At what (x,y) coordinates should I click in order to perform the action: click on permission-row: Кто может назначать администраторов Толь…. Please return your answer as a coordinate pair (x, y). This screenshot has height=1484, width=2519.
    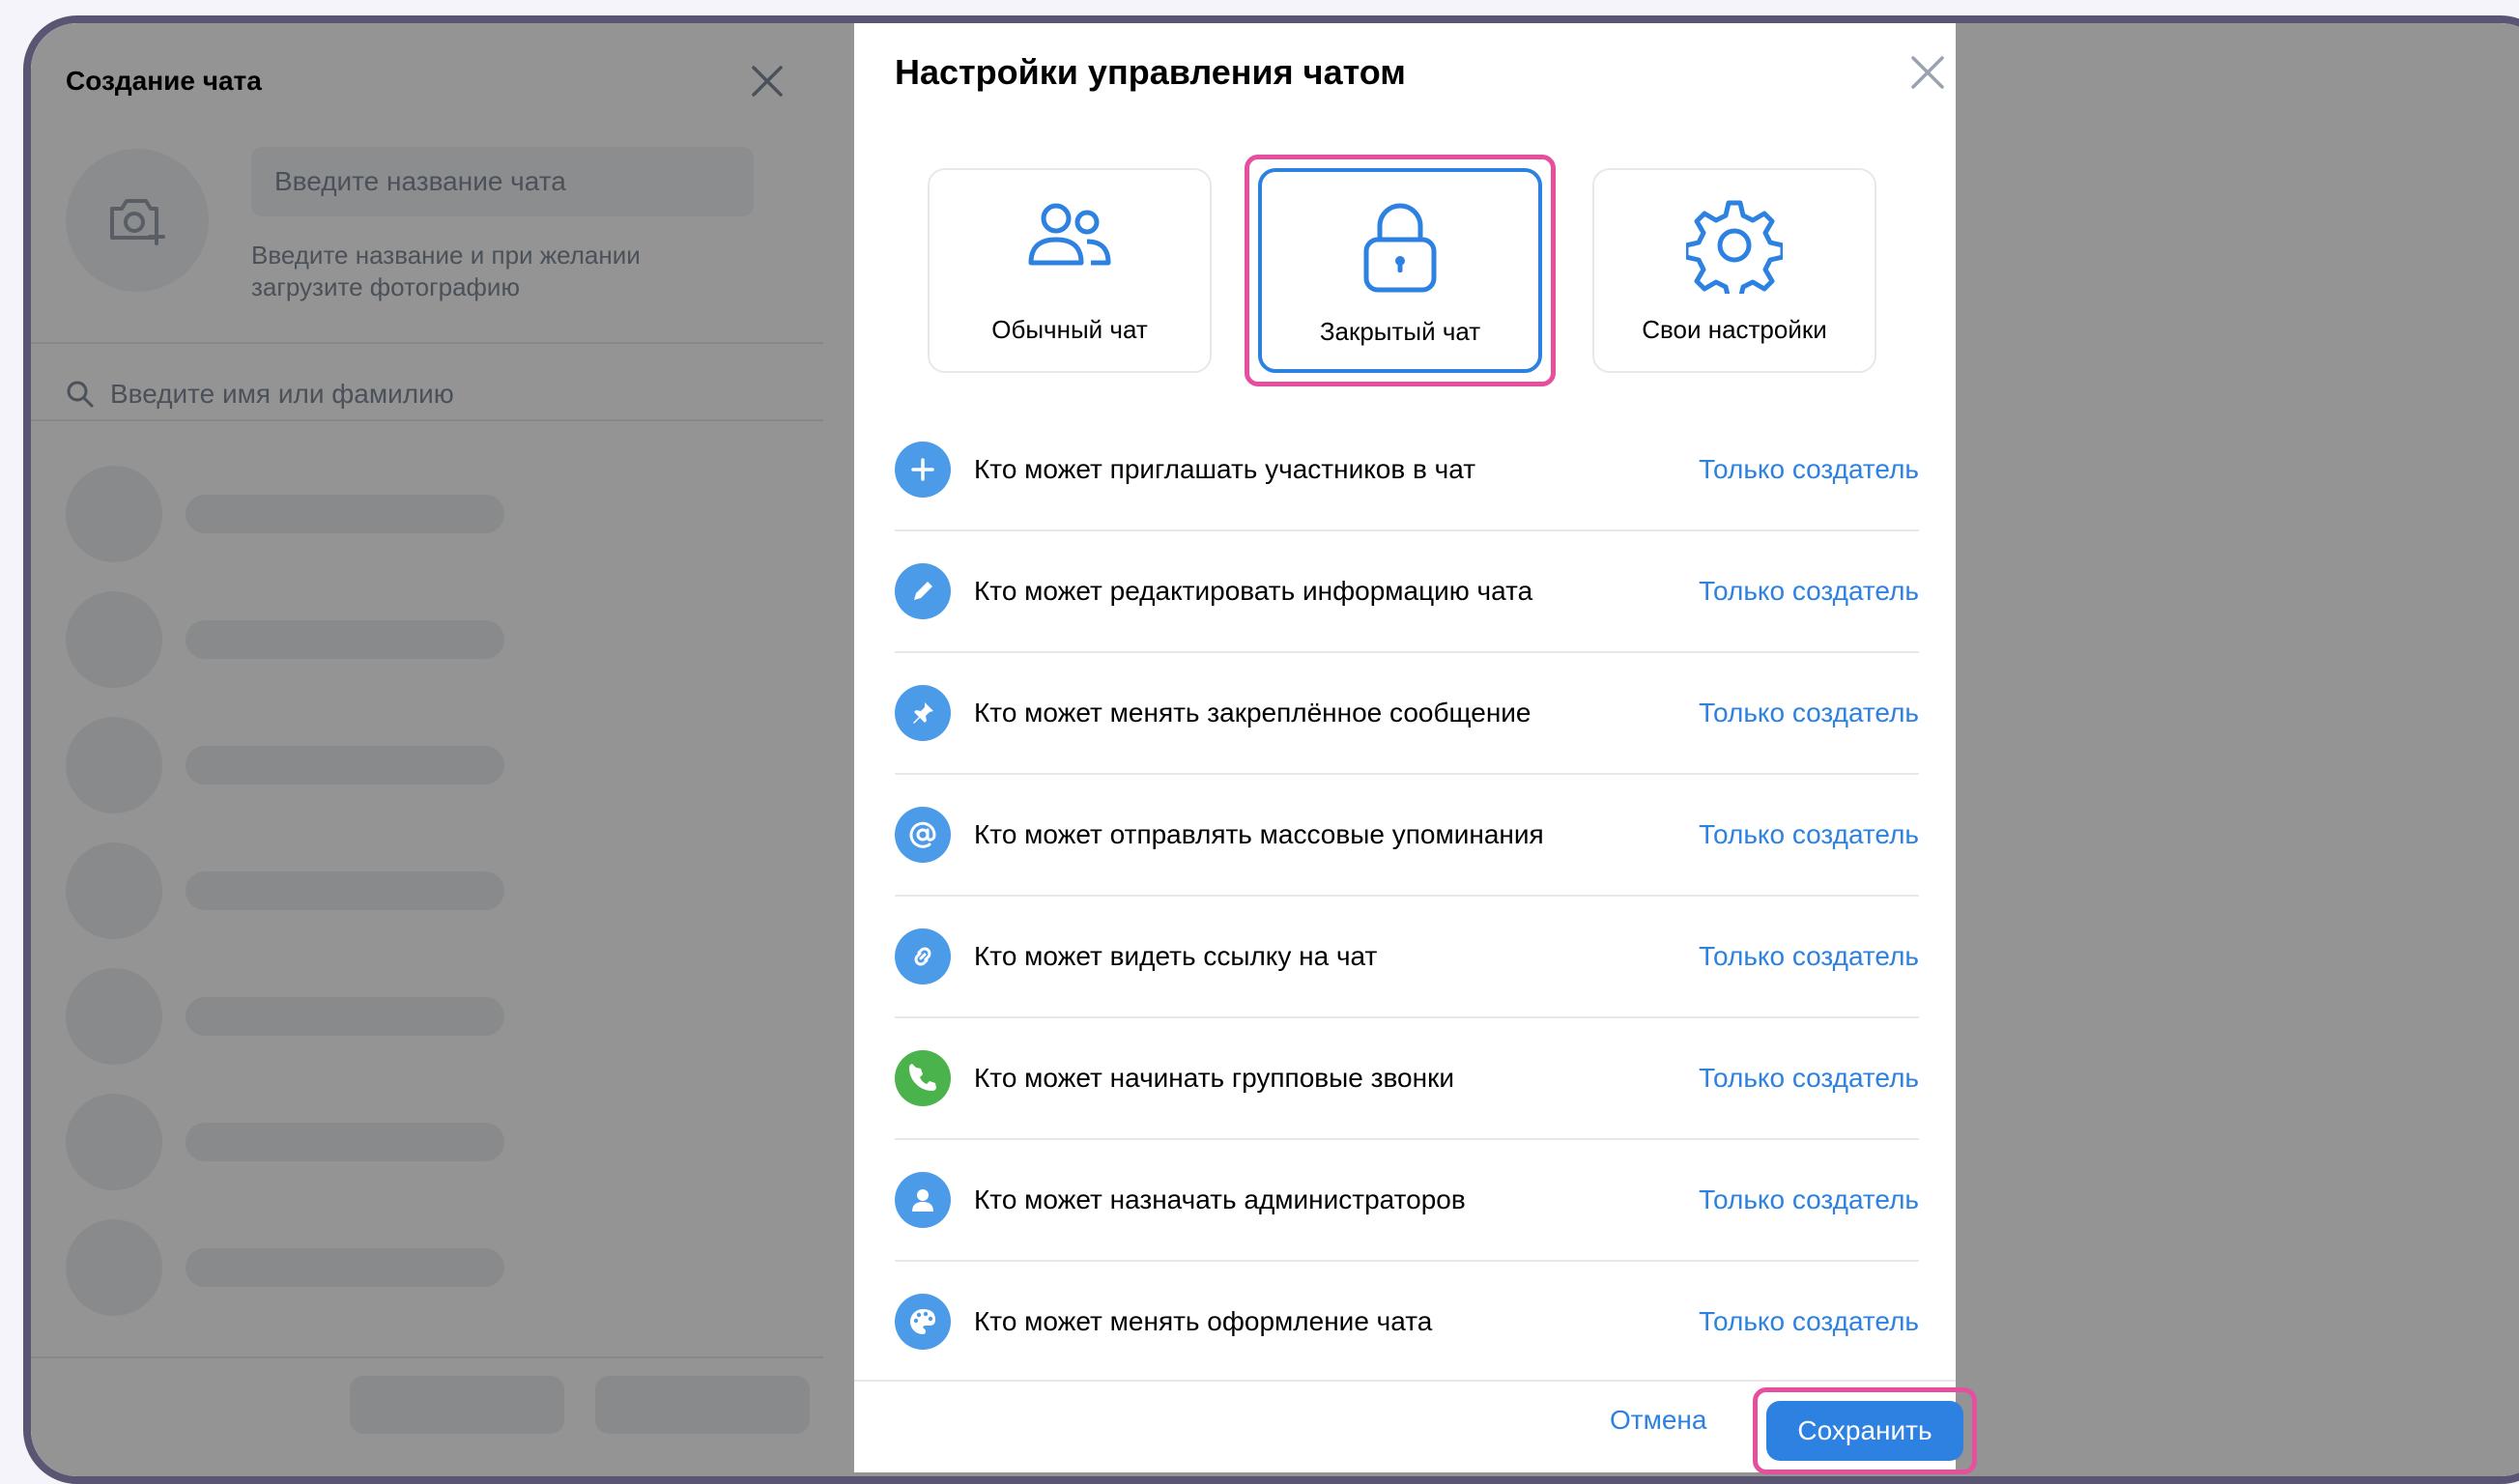
    Looking at the image, I should click on (1407, 1201).